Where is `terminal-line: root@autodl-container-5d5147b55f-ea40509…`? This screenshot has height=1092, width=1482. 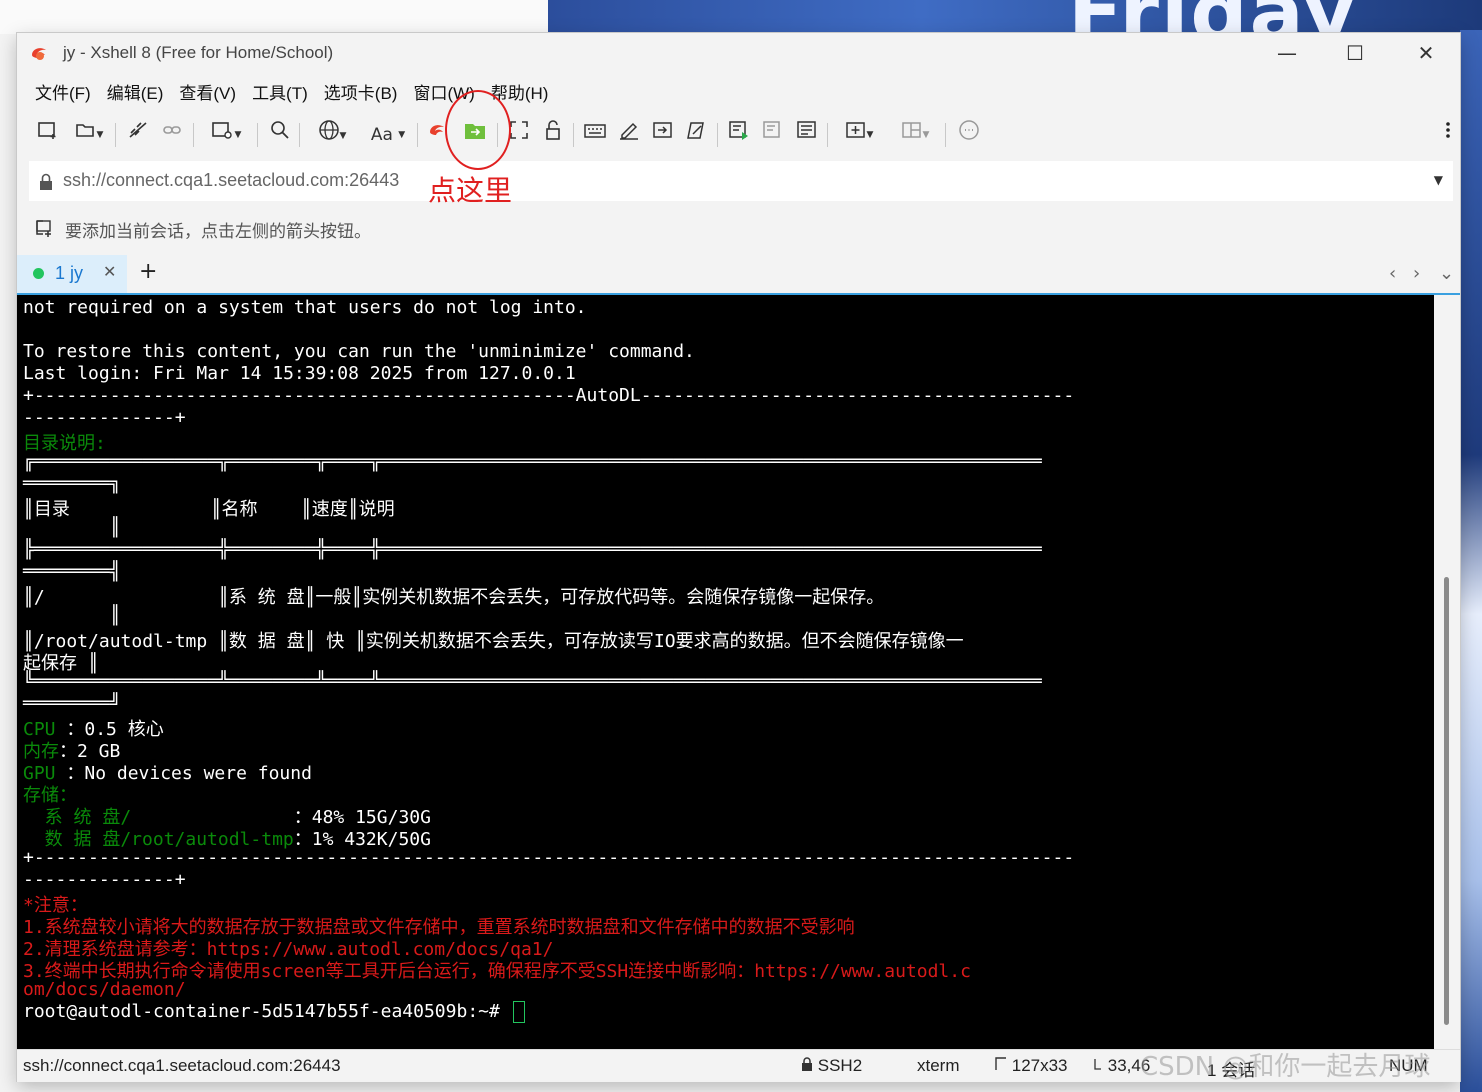
terminal-line: root@autodl-container-5d5147b55f-ea40509… is located at coordinates (548, 1012).